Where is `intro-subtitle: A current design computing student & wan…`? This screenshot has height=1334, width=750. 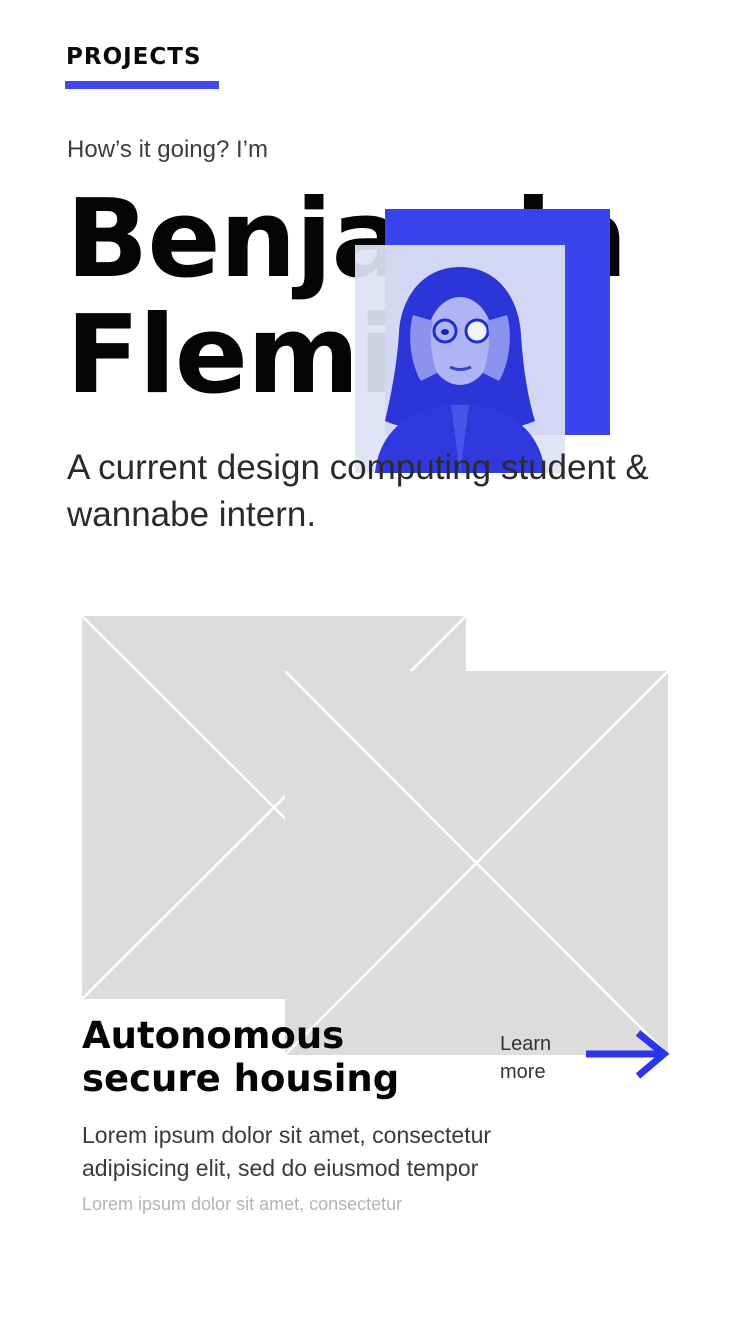
intro-subtitle: A current design computing student & wan… is located at coordinates (358, 491).